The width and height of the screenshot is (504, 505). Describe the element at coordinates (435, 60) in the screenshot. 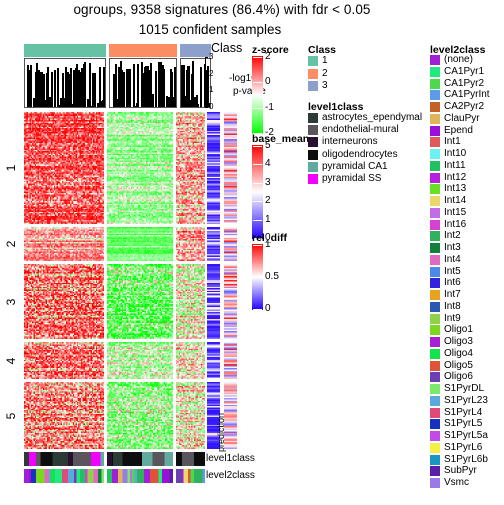

I see `legend-level2class-swatch--none-` at that location.